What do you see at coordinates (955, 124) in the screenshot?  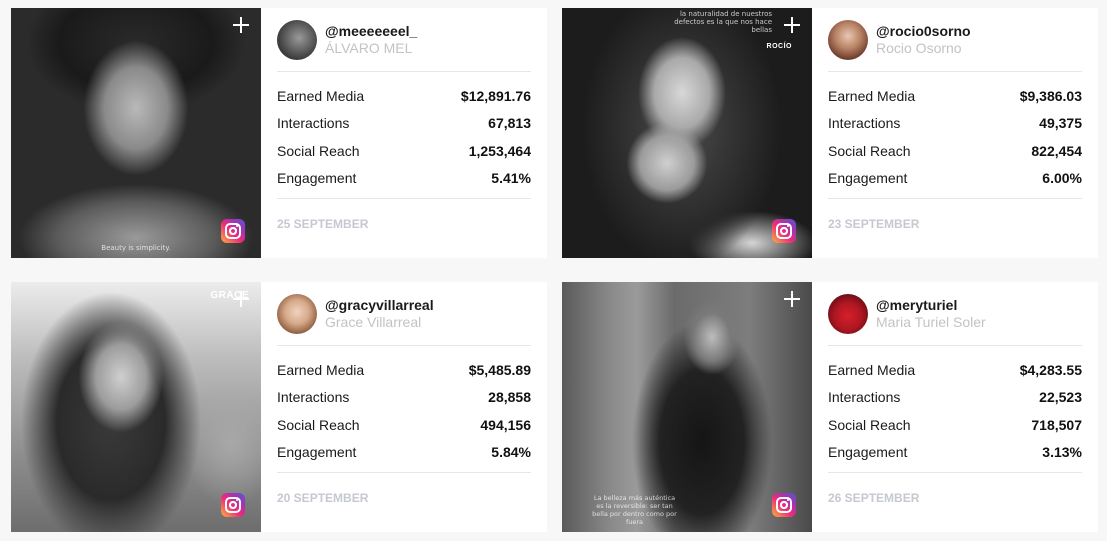 I see `metric-interactions: Interactions 49,375` at bounding box center [955, 124].